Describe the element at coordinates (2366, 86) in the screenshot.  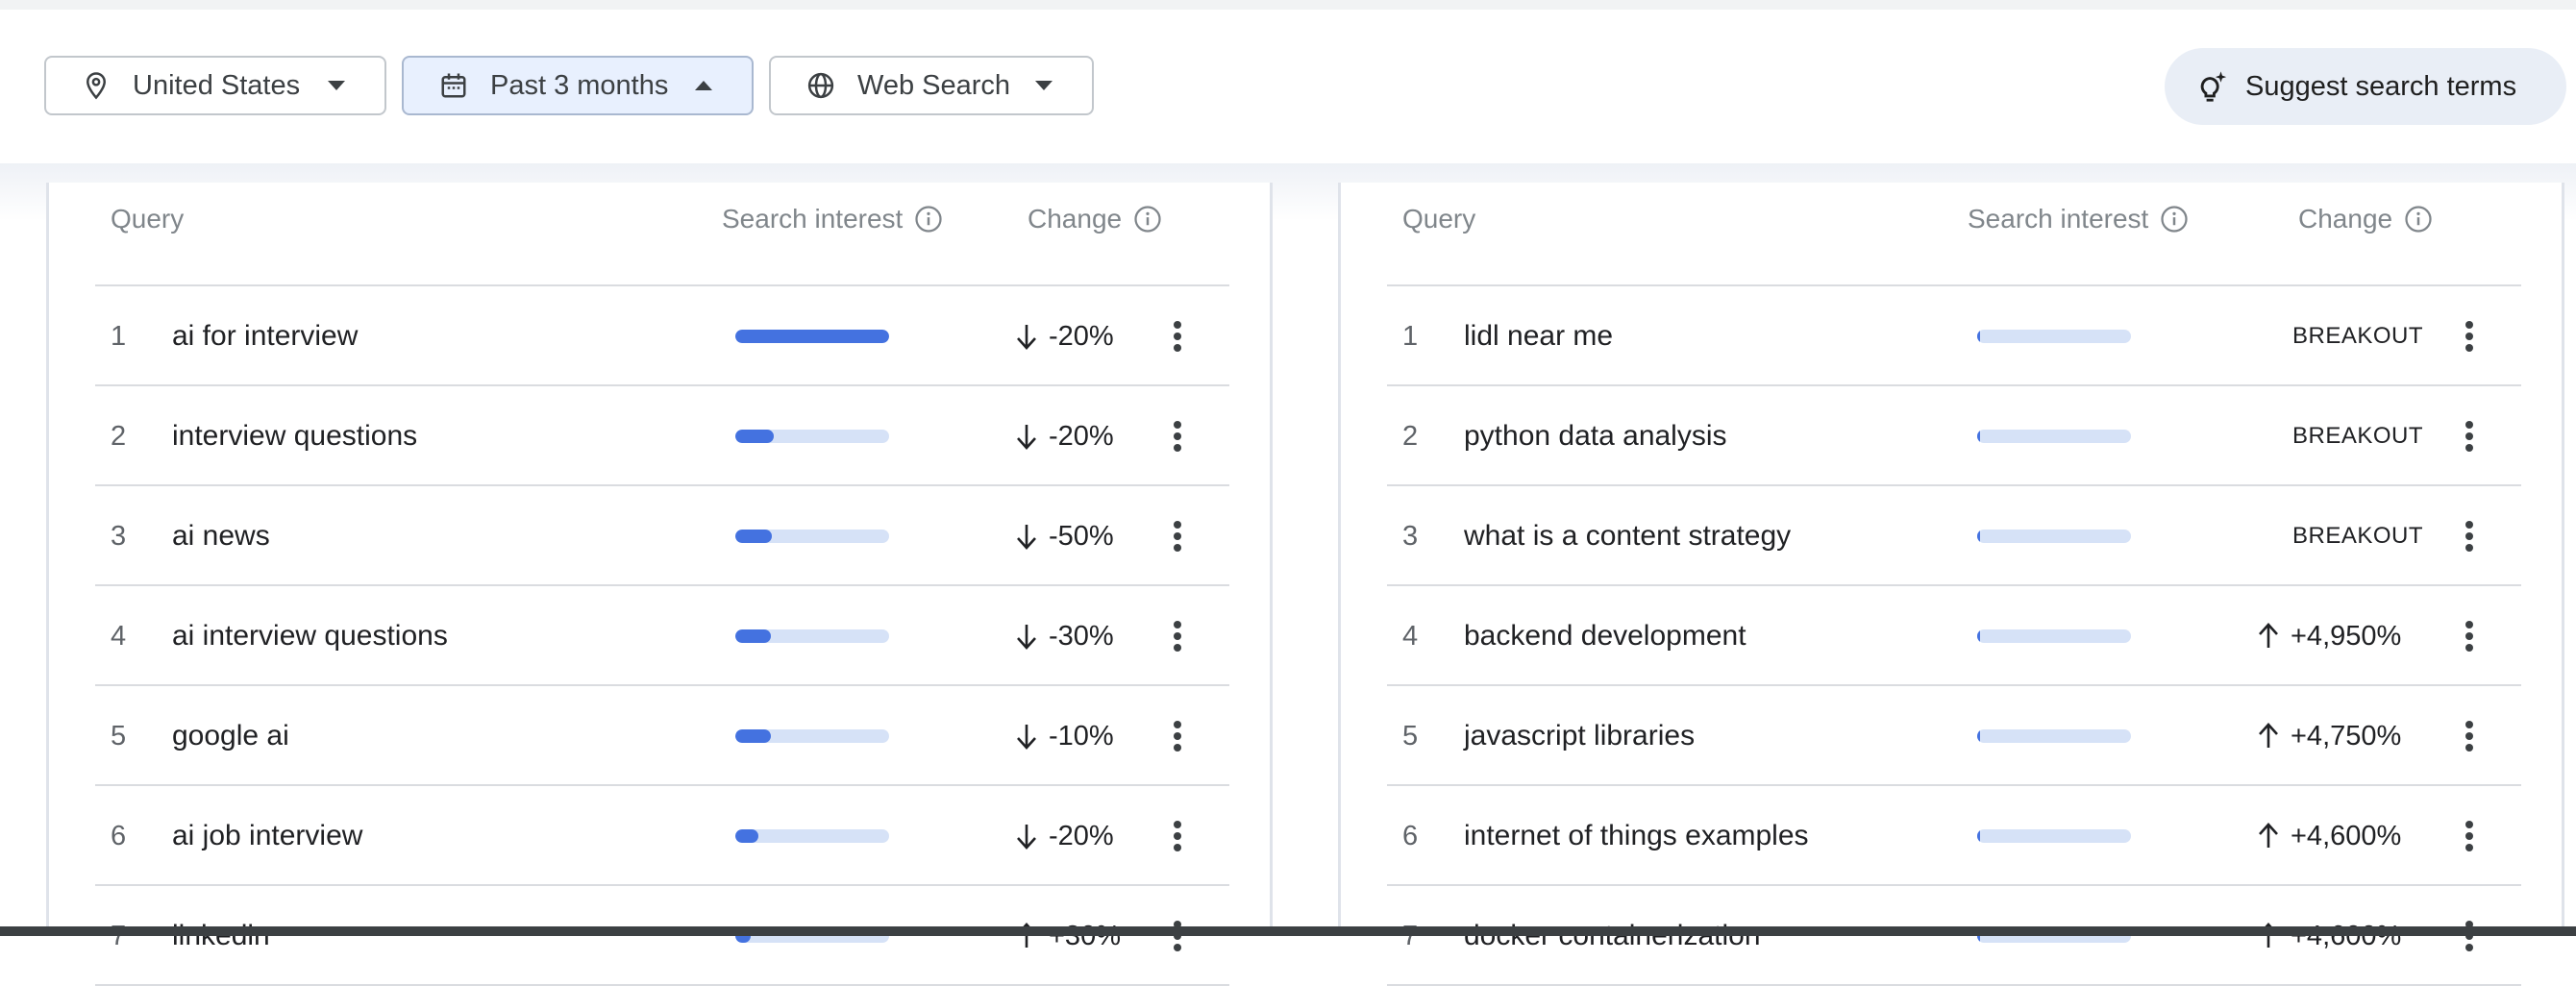
I see `suggest-search-terms-button: Suggest search terms` at that location.